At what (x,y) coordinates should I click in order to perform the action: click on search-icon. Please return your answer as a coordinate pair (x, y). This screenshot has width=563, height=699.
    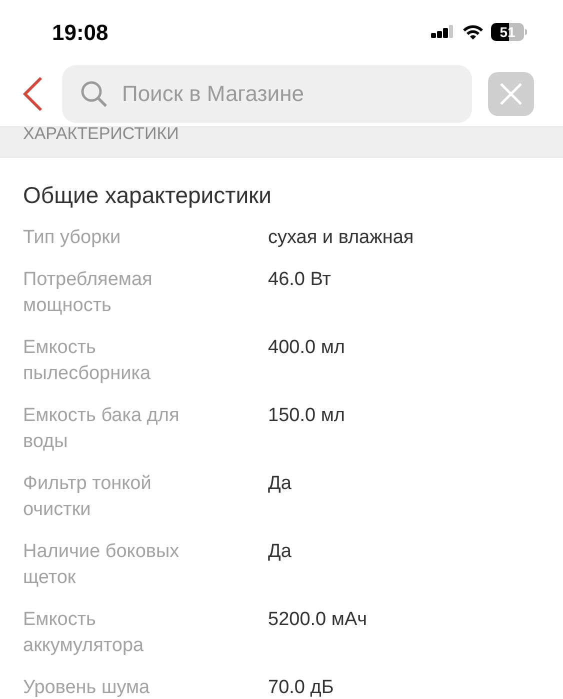
    Looking at the image, I should click on (94, 94).